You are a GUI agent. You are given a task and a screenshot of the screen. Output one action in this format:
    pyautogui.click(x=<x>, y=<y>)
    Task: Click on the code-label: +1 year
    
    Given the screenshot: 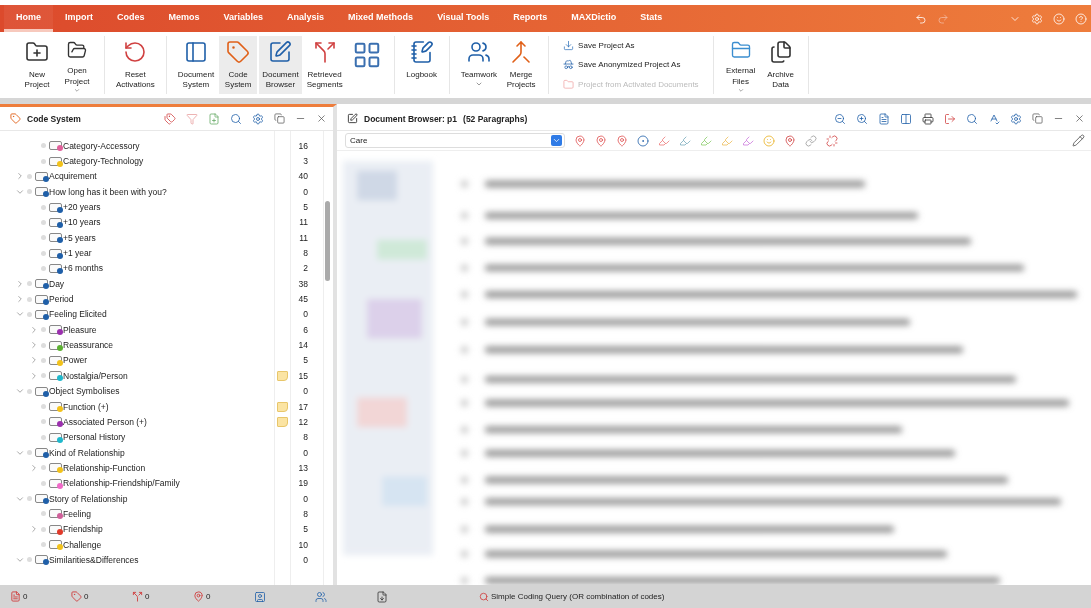 What is the action you would take?
    pyautogui.click(x=77, y=253)
    